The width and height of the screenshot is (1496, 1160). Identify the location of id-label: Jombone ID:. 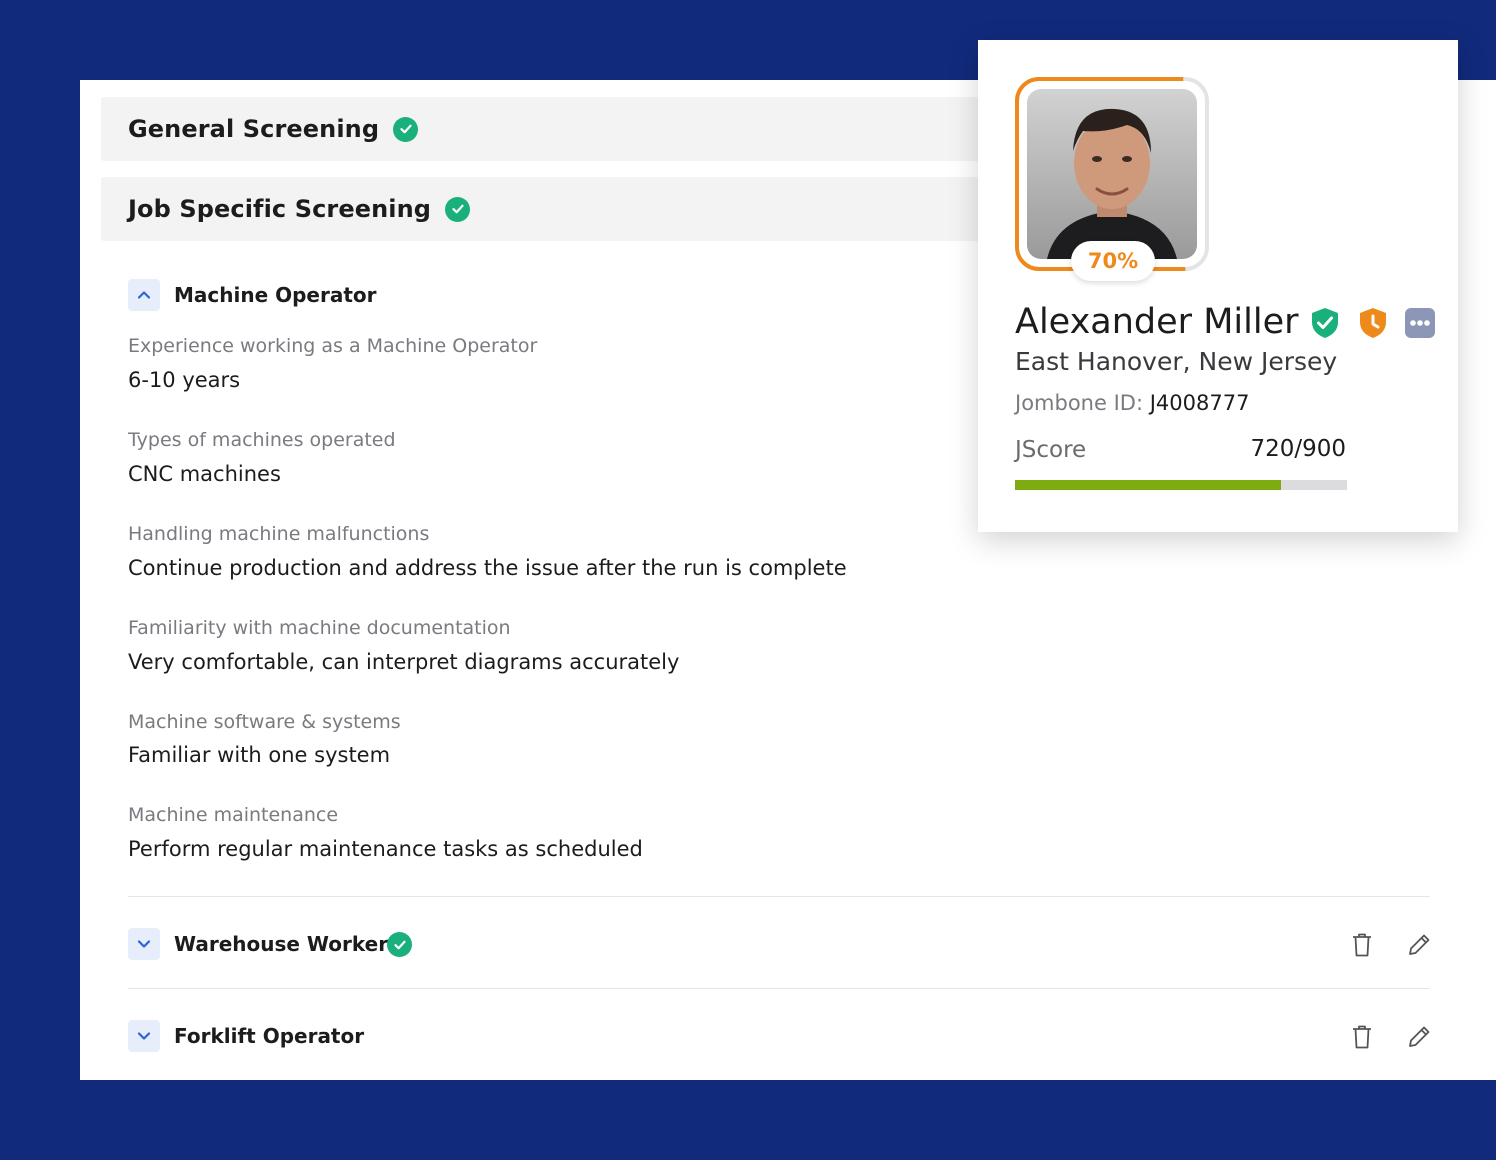
(1079, 403).